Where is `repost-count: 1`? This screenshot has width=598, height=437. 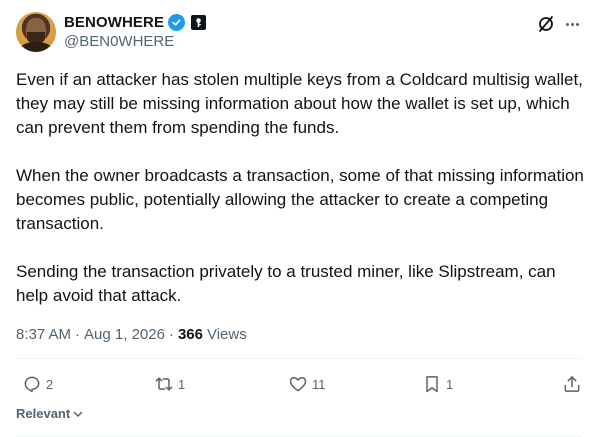 repost-count: 1 is located at coordinates (182, 384).